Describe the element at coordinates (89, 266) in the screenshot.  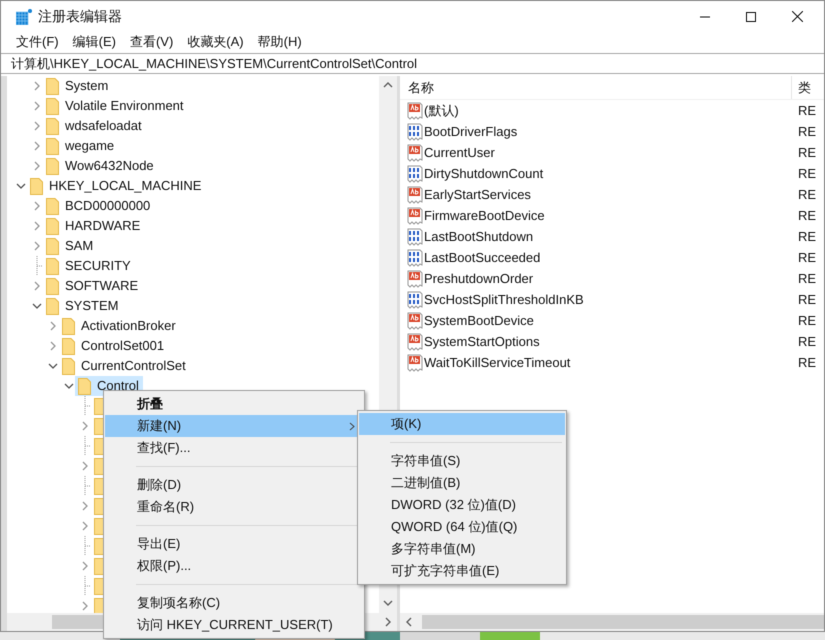
I see `tree-item: SECURITY` at that location.